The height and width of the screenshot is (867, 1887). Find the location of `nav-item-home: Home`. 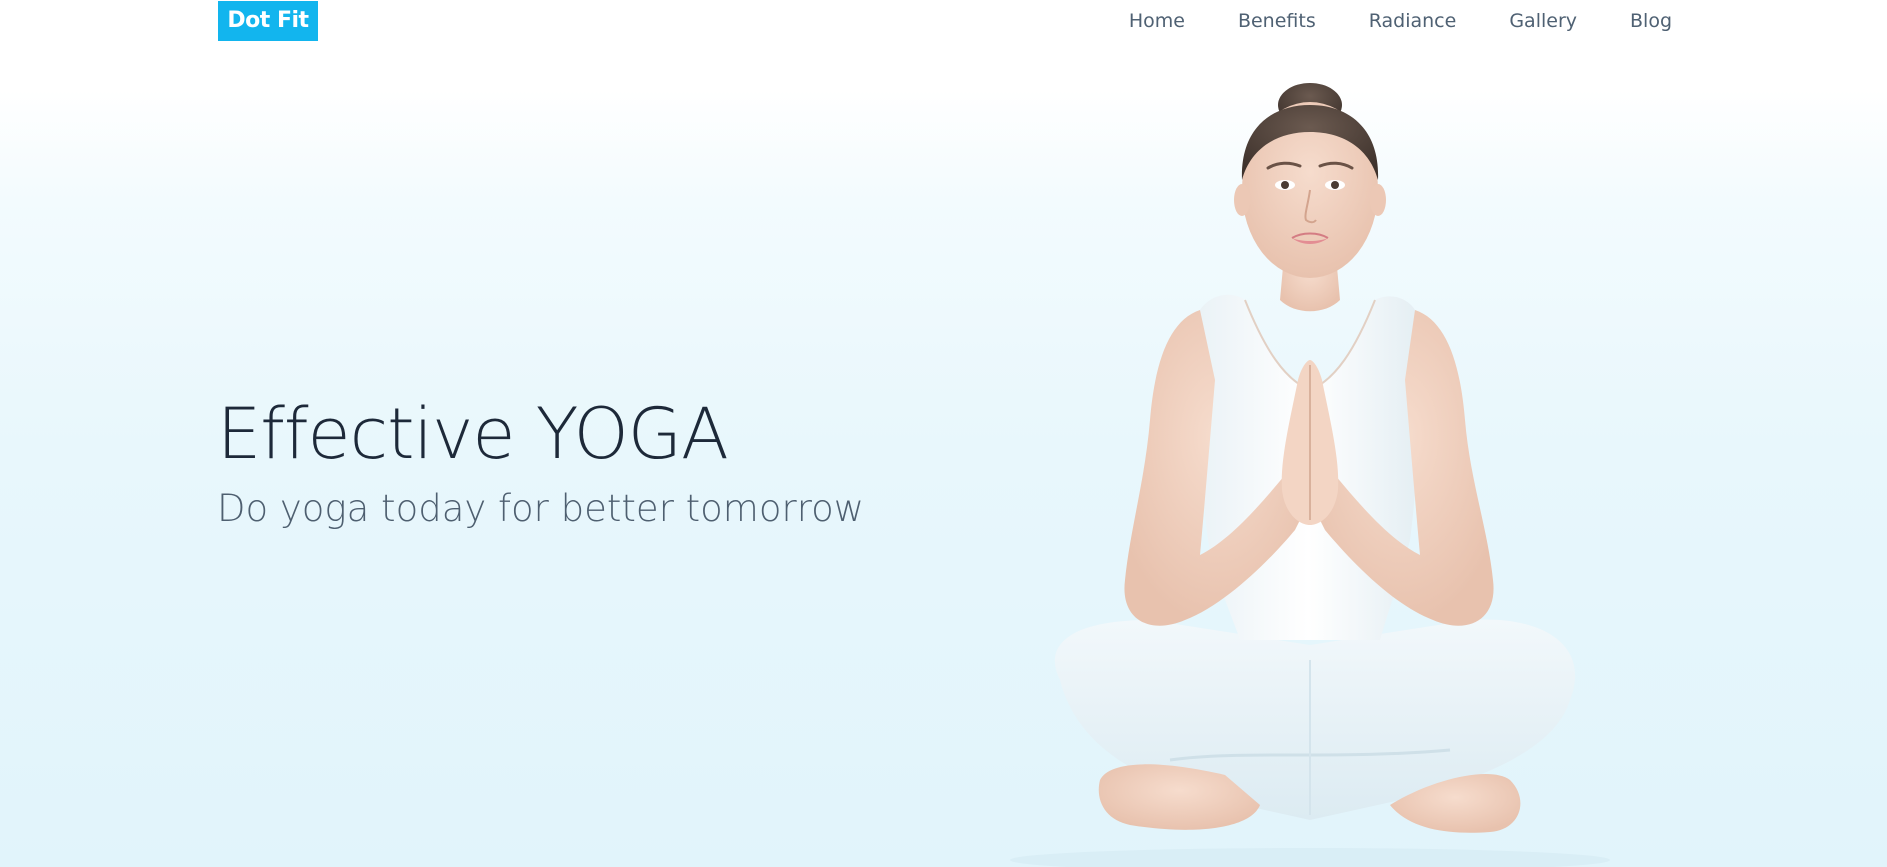

nav-item-home: Home is located at coordinates (1157, 21).